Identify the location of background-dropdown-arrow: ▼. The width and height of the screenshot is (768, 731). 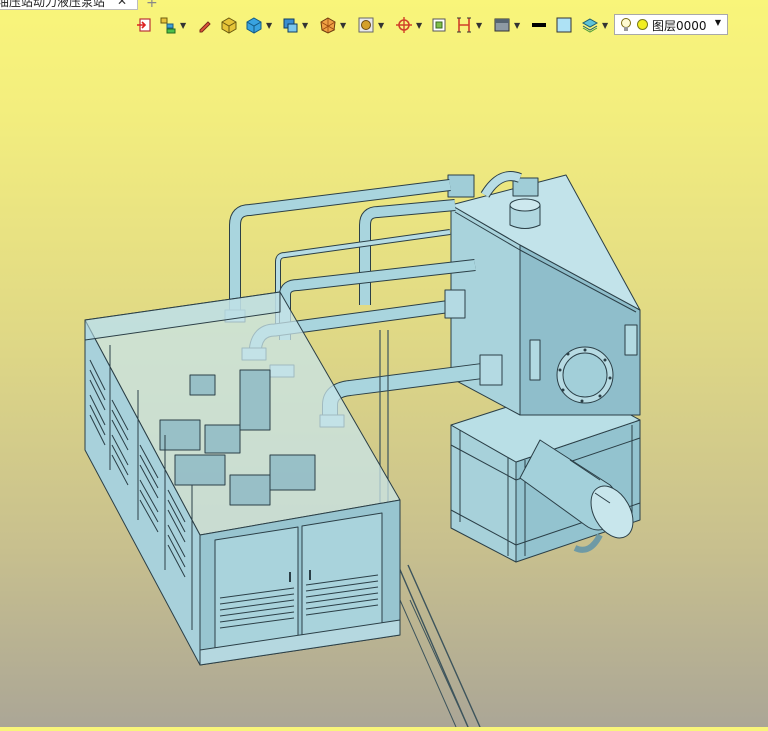
(517, 26).